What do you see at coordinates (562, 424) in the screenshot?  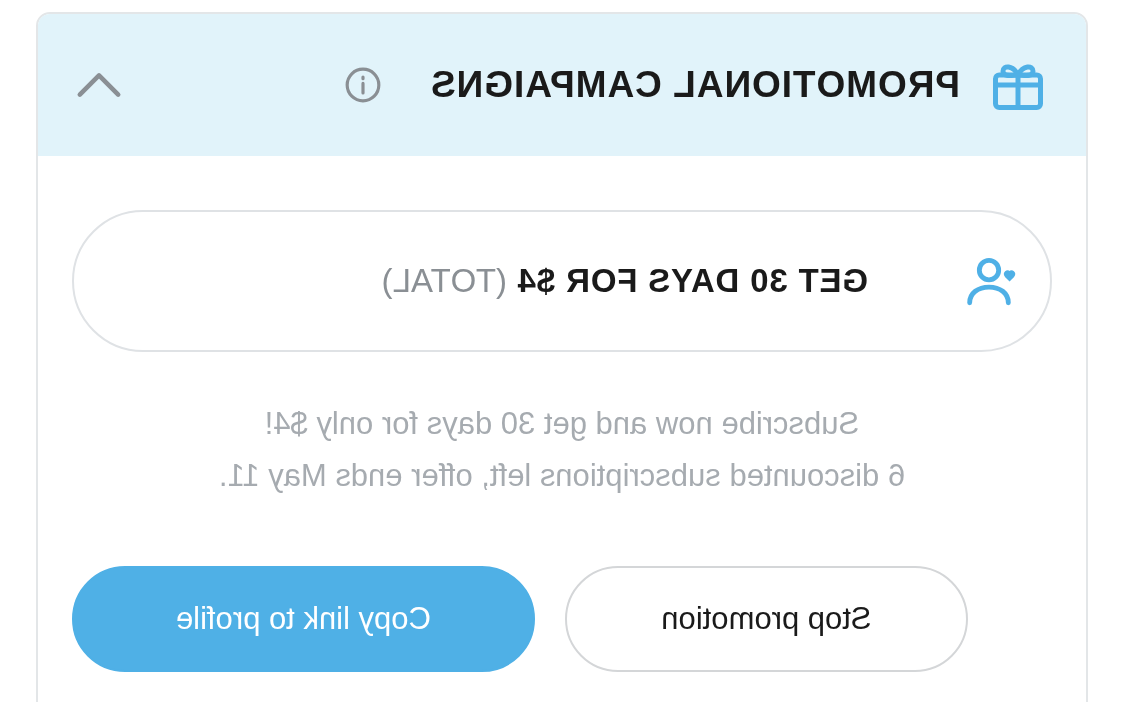 I see `description-text: Subscribe now and get 30 days for only $4!` at bounding box center [562, 424].